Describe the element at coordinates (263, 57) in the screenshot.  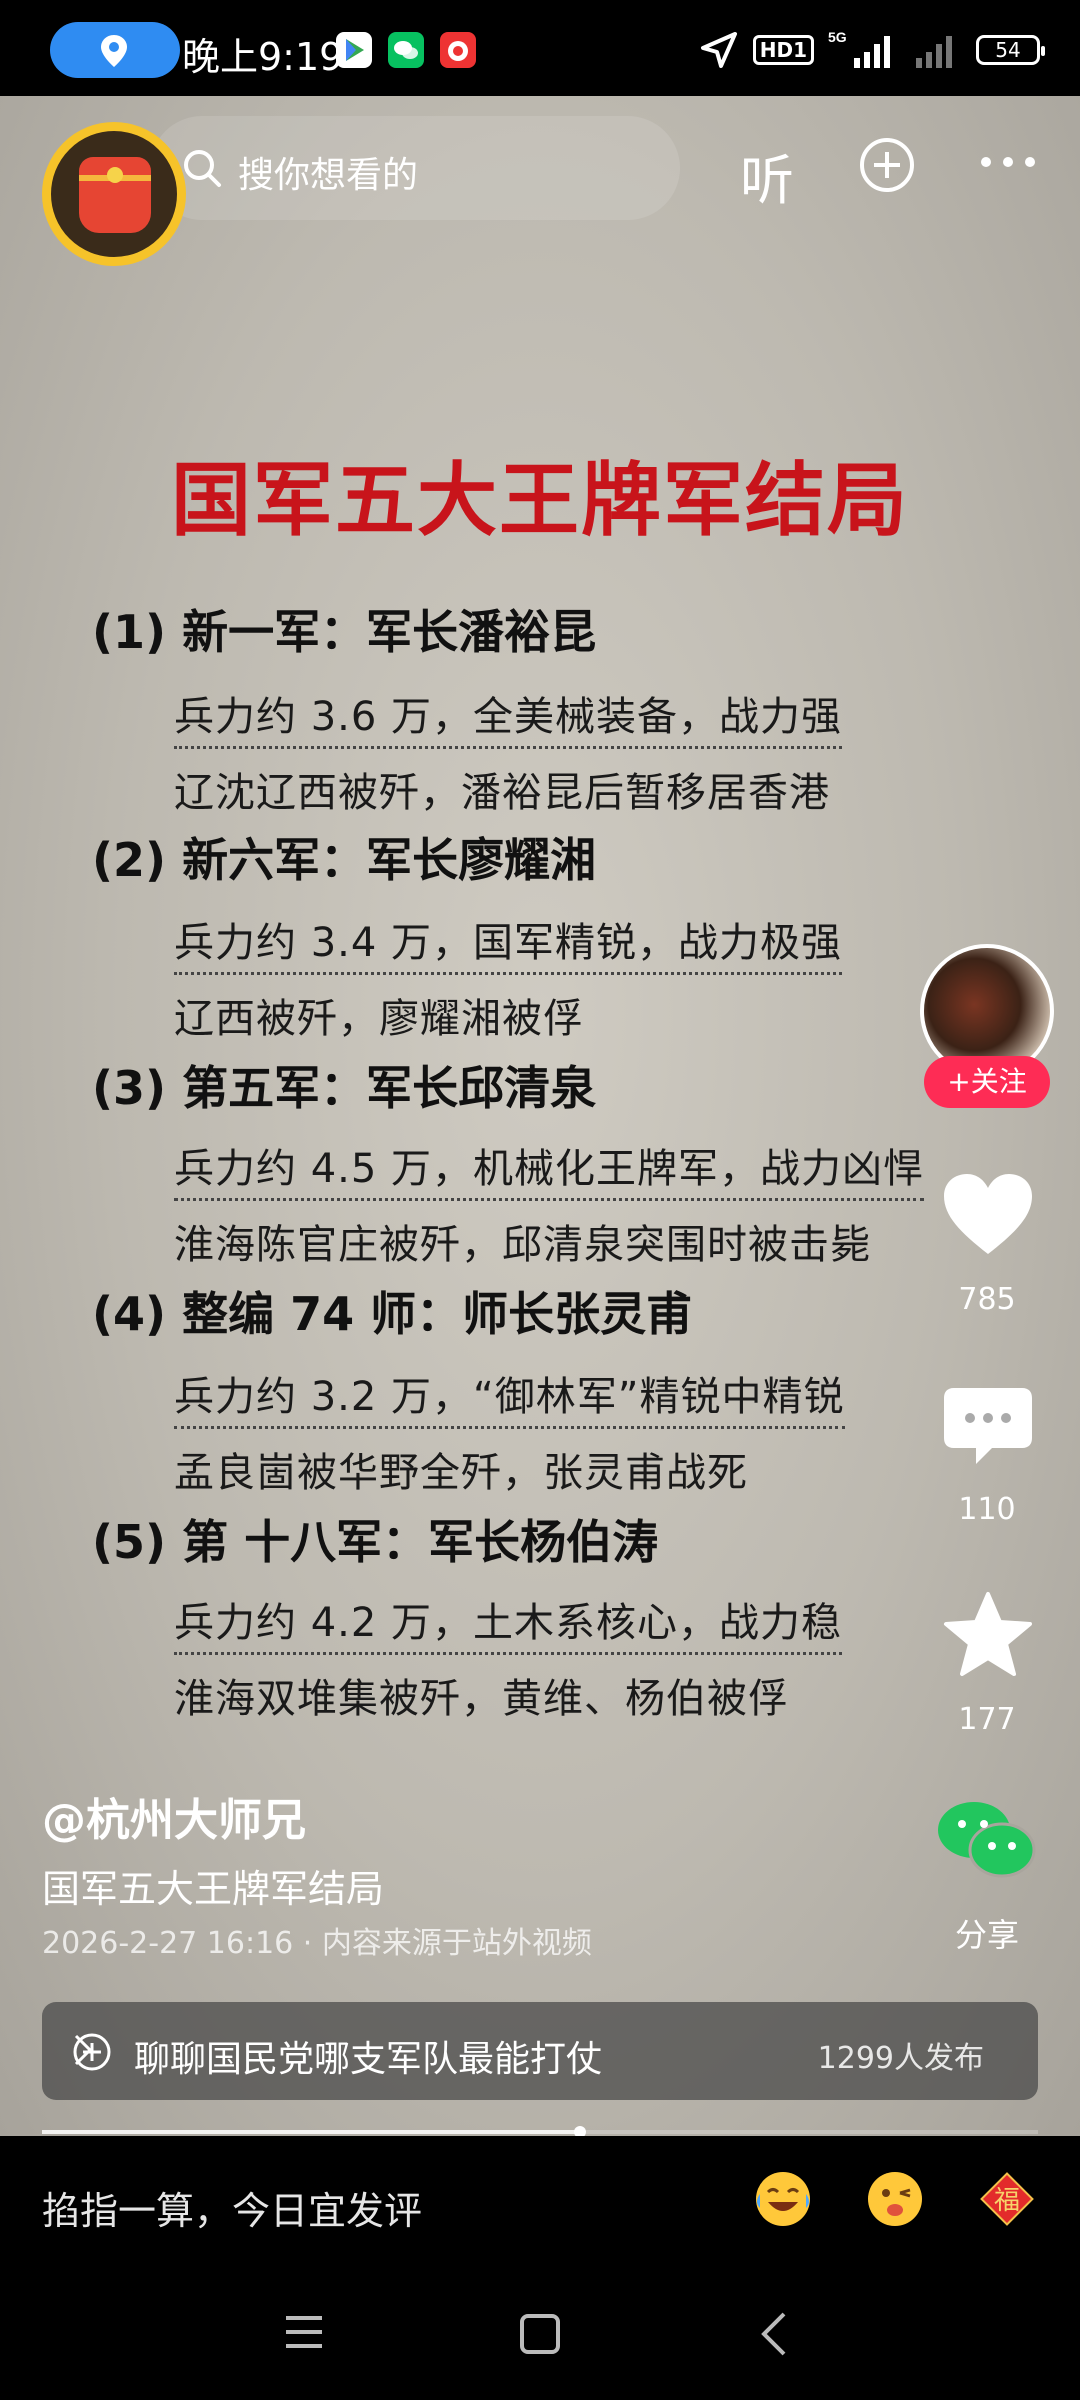
I see `clock: 晚上9:19` at that location.